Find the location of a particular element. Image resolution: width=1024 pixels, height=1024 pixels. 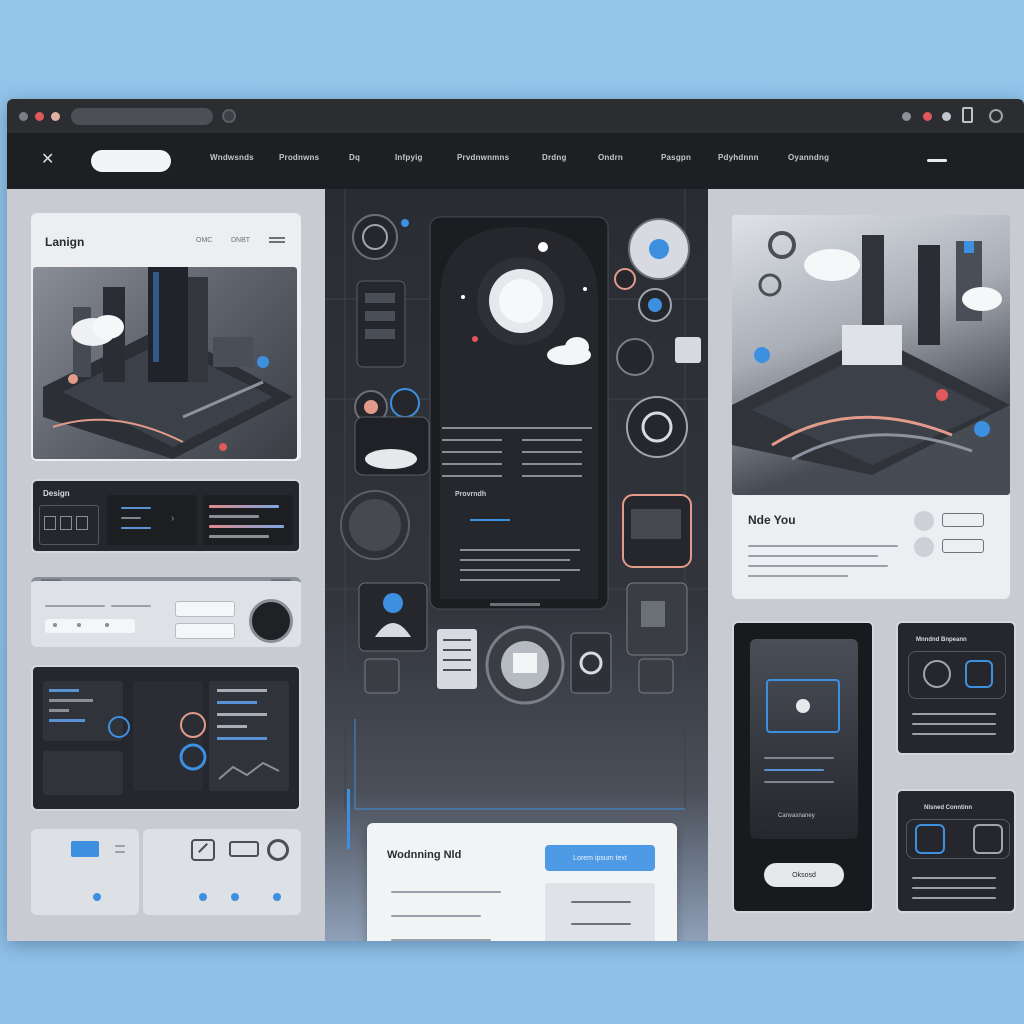

mini-card-2-icons is located at coordinates (958, 839).